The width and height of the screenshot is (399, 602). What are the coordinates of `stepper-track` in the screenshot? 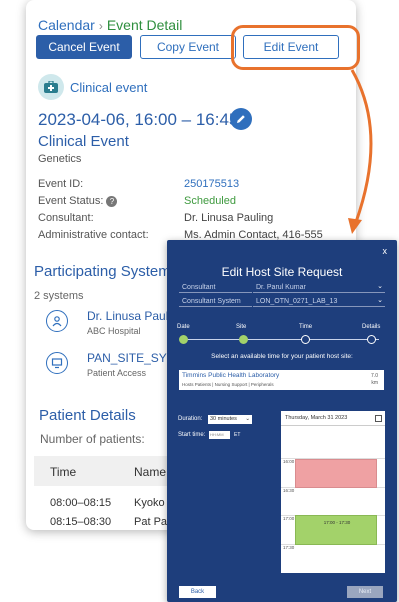 It's located at (281, 339).